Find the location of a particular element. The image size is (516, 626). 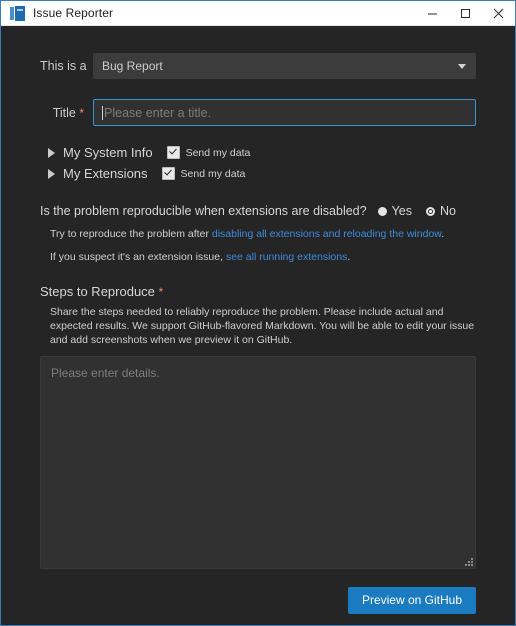

issue-type-value: Bug Report is located at coordinates (132, 66).